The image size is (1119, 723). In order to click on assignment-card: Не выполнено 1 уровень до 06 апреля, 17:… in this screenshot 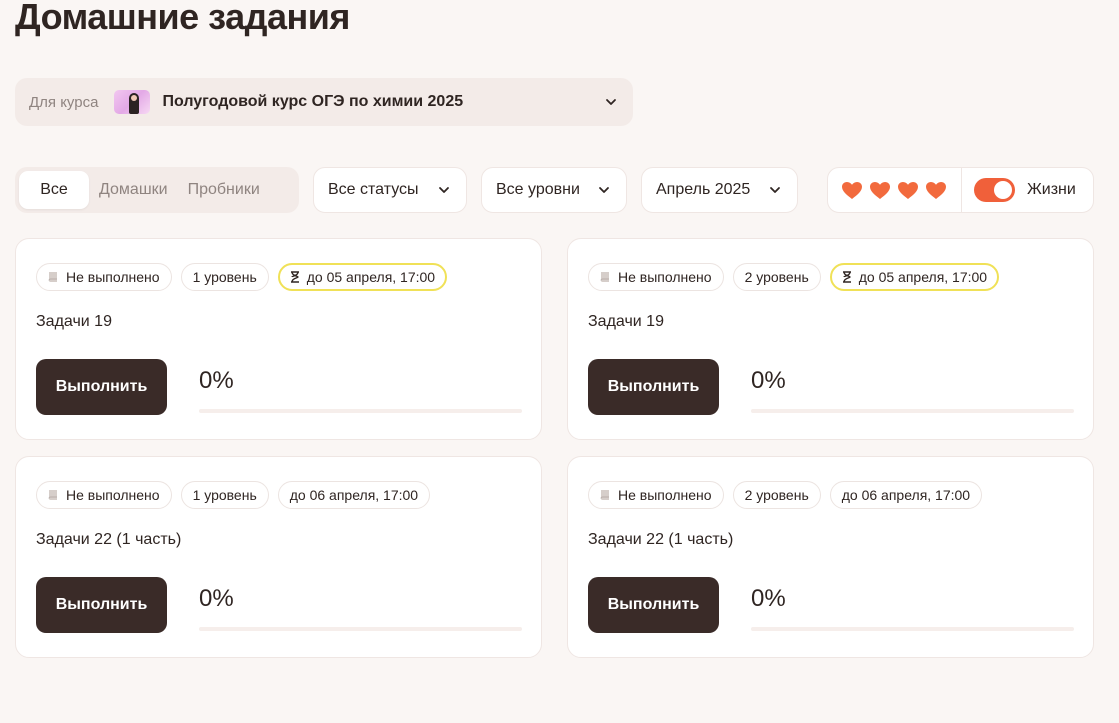, I will do `click(278, 557)`.